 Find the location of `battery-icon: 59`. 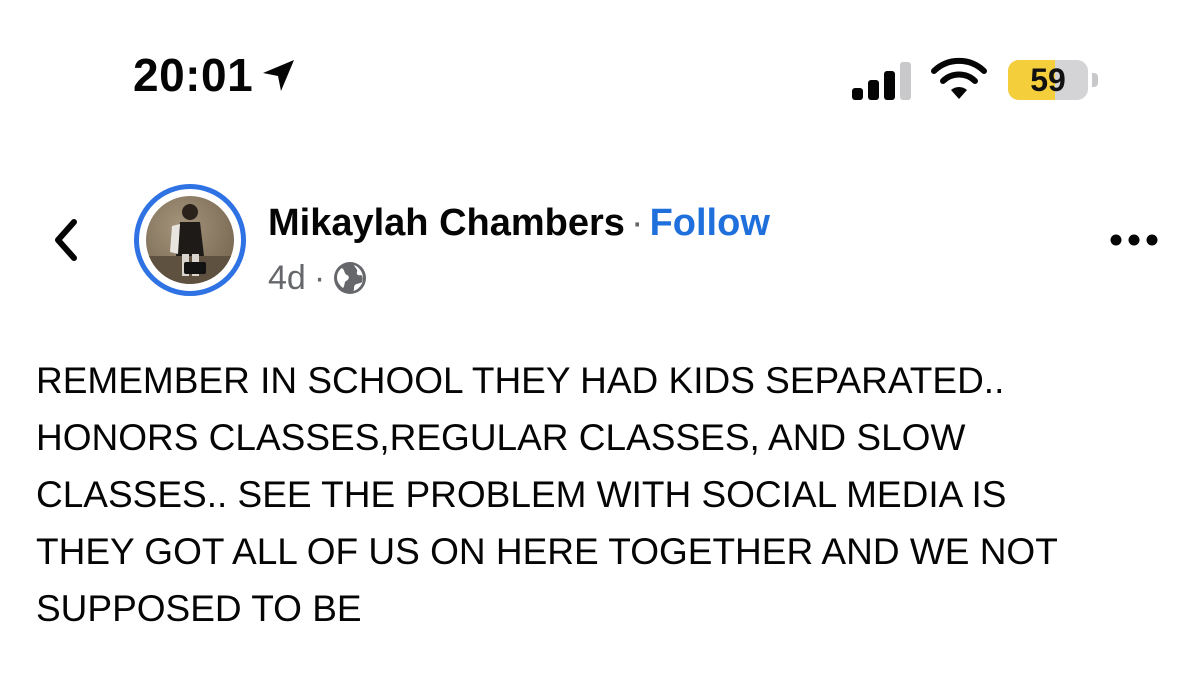

battery-icon: 59 is located at coordinates (1054, 80).